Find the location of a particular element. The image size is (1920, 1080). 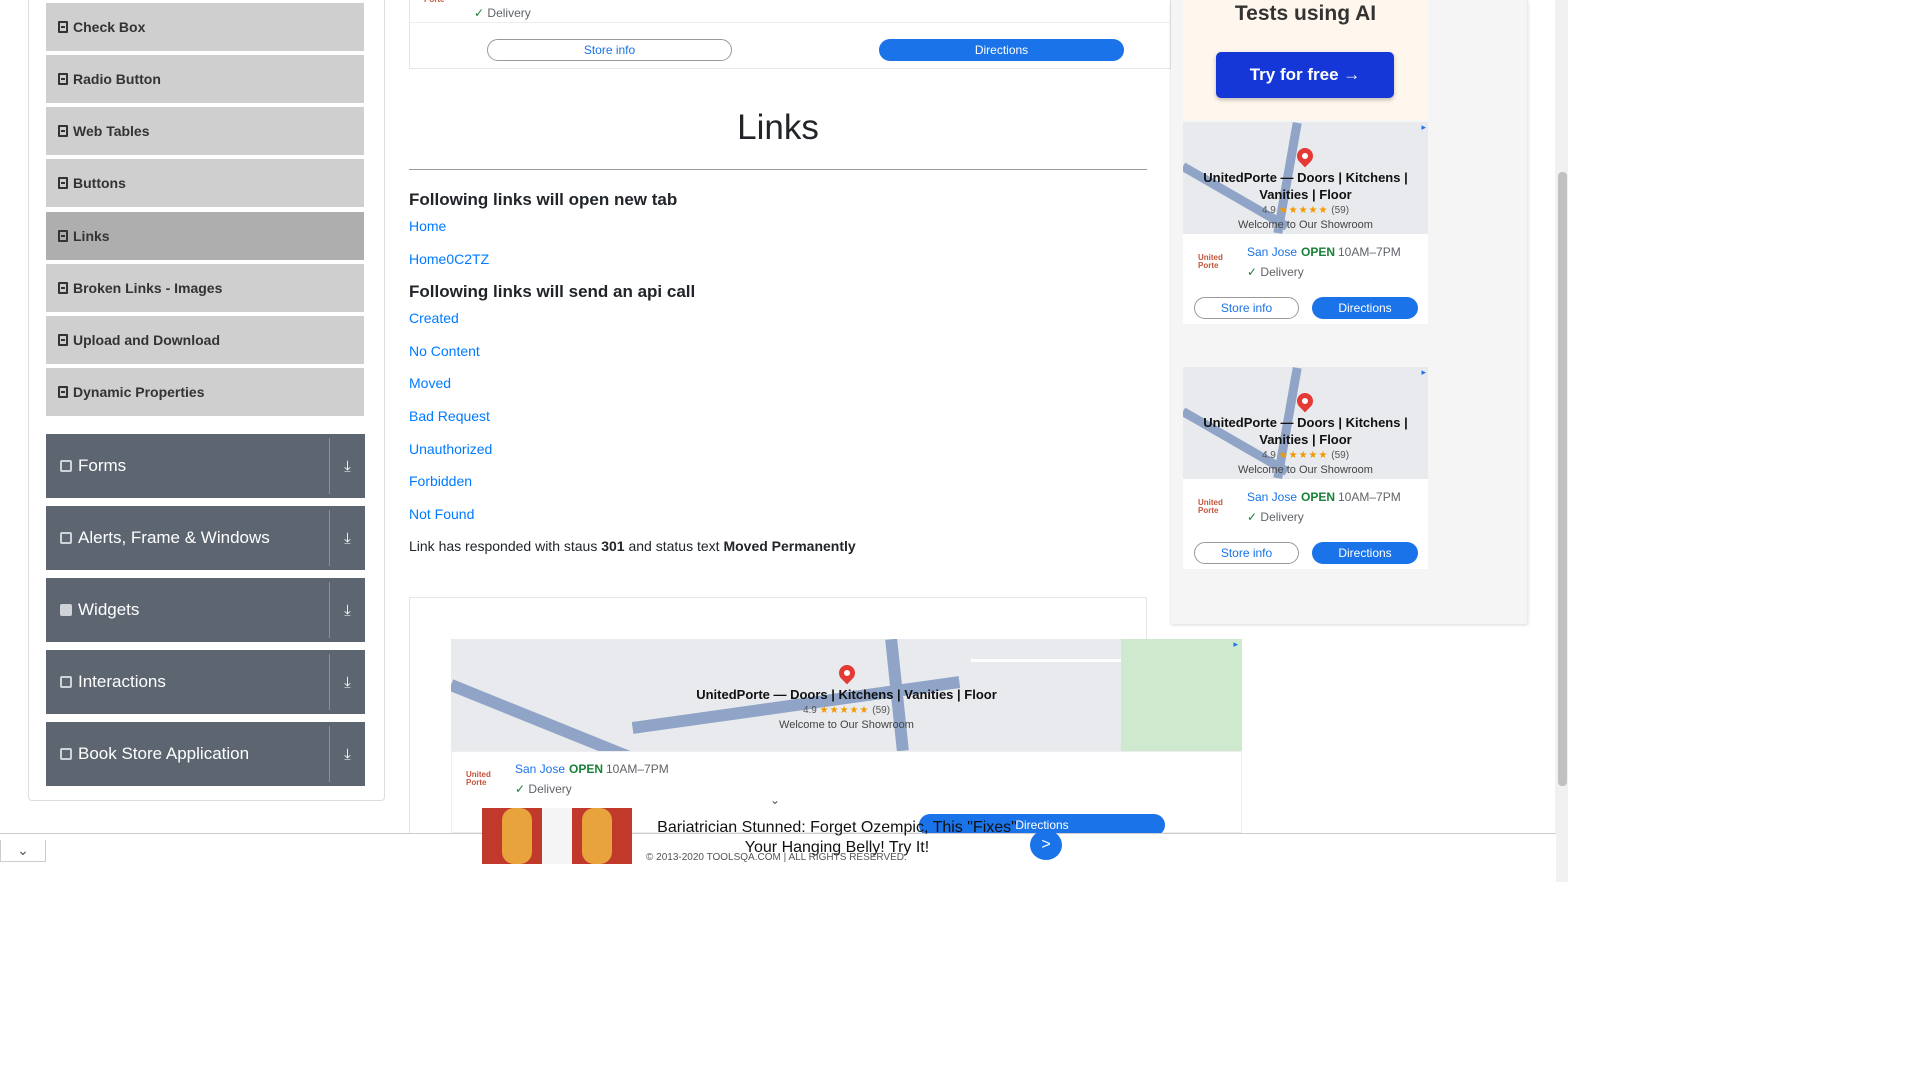

sidebar-group-interactions: Interactions ⤓ is located at coordinates (205, 682).